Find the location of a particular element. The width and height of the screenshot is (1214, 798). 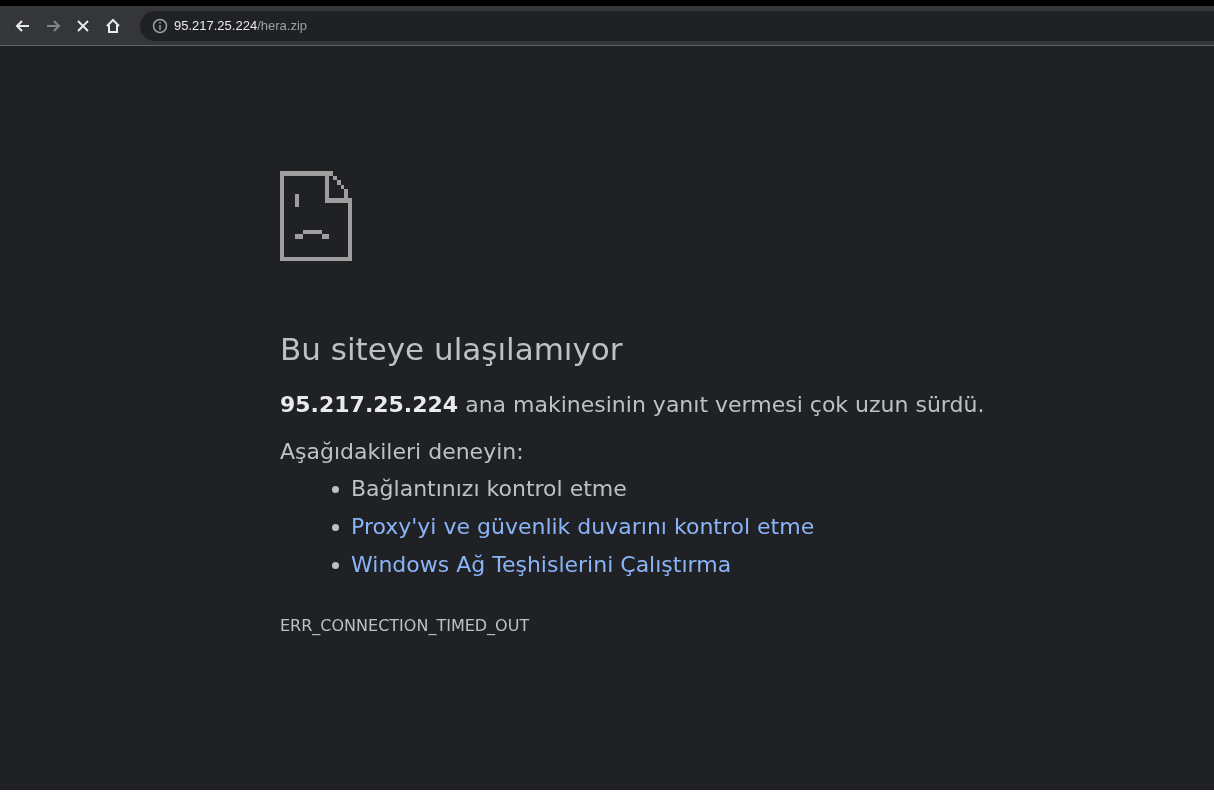

error-message: 95.217.25.224 ana makinesinin yanıt vermesi çok uzun sürdü. is located at coordinates (633, 405).